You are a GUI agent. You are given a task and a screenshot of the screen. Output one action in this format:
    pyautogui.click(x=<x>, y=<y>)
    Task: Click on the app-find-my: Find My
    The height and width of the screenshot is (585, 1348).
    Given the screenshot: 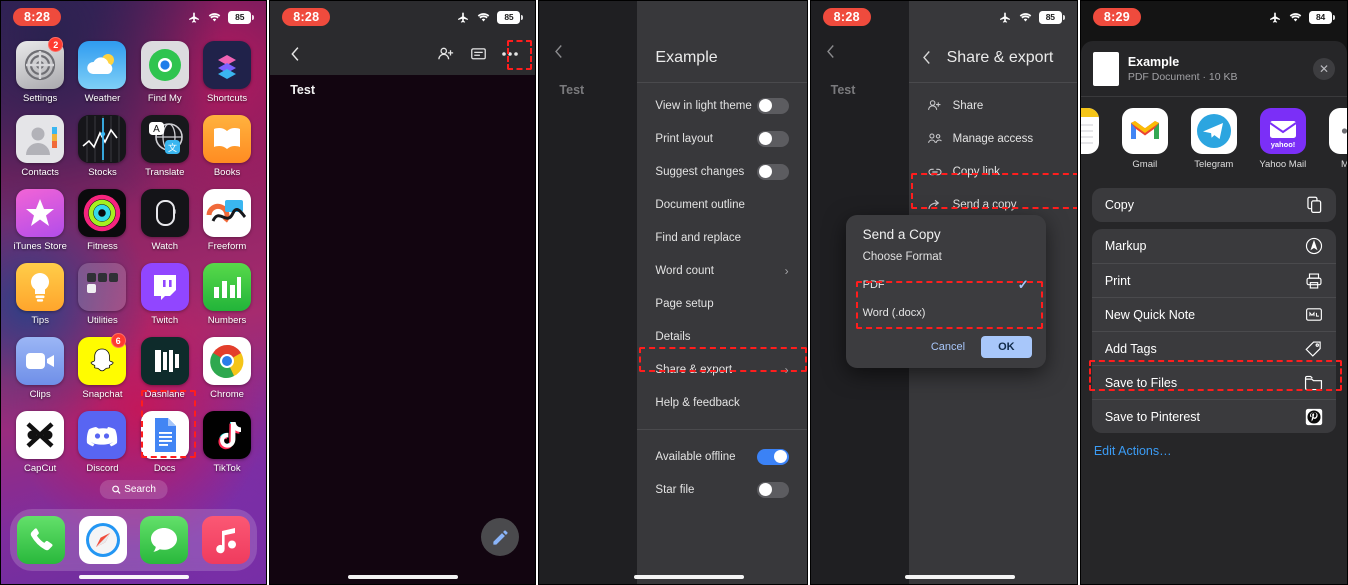 What is the action you would take?
    pyautogui.click(x=165, y=72)
    